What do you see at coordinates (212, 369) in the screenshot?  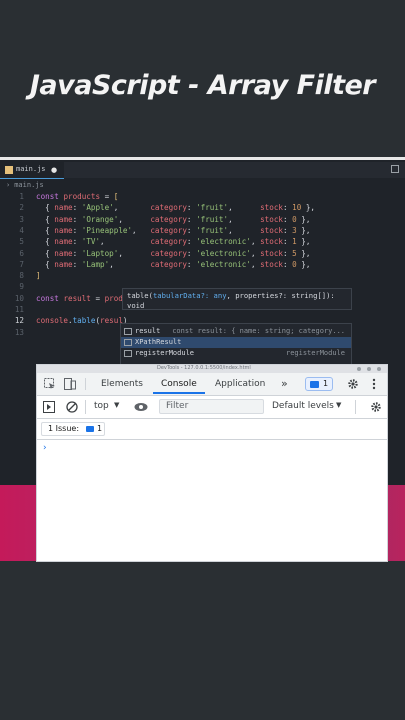 I see `devtools-titlebar: DevTools - 127.0.0.1:5500/index.html` at bounding box center [212, 369].